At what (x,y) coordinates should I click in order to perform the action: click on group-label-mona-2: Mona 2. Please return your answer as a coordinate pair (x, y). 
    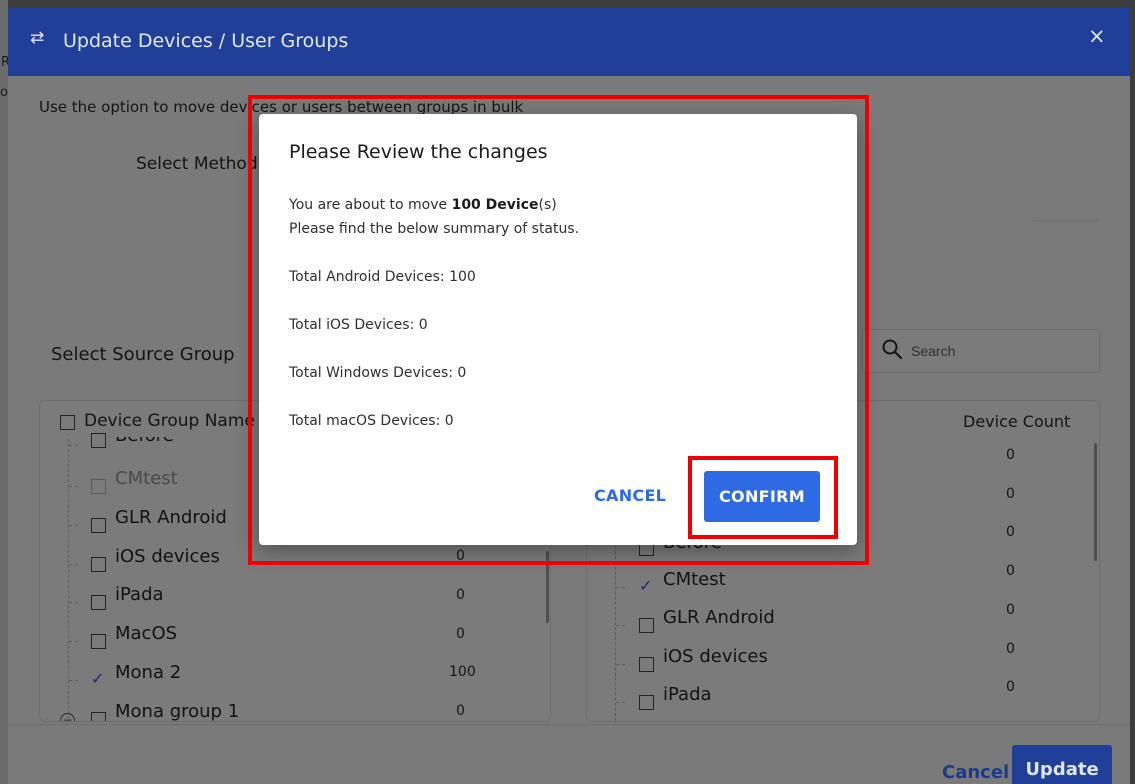
    Looking at the image, I should click on (148, 672).